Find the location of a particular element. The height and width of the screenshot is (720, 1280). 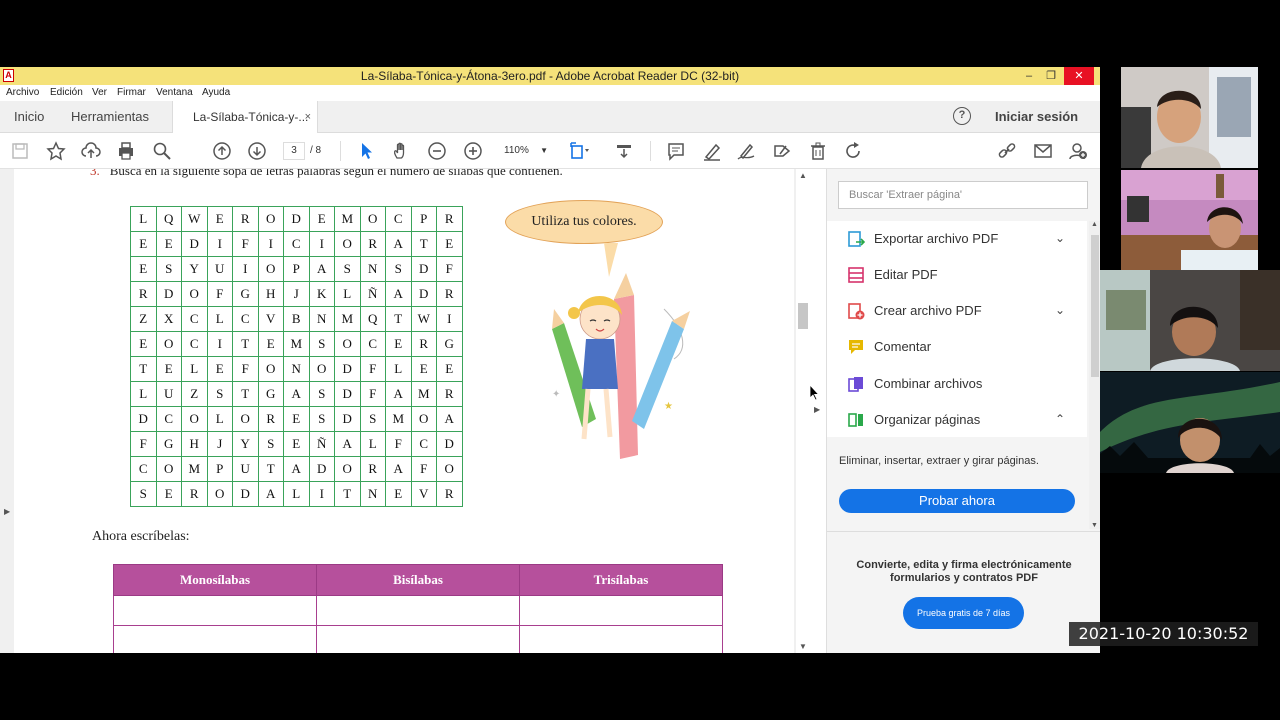

grid-letter: T is located at coordinates (270, 469).